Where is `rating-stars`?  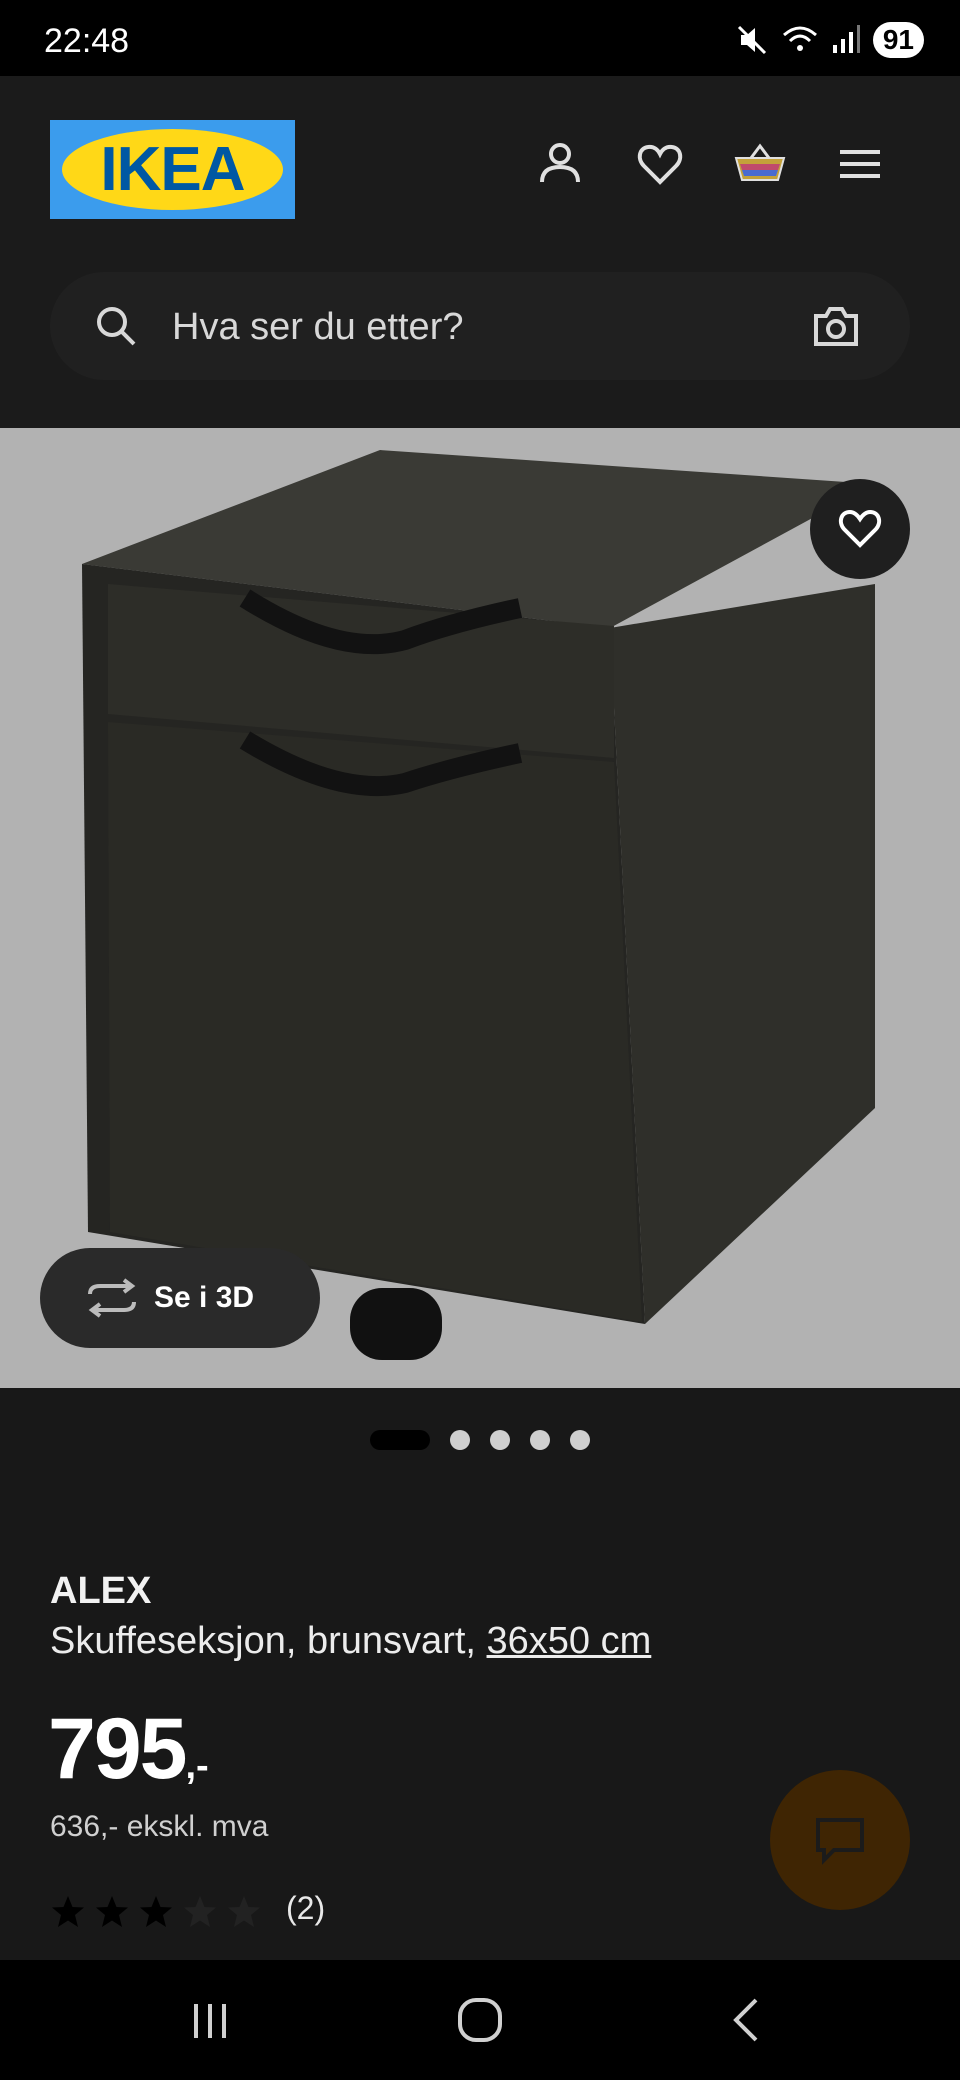
rating-stars is located at coordinates (156, 1912).